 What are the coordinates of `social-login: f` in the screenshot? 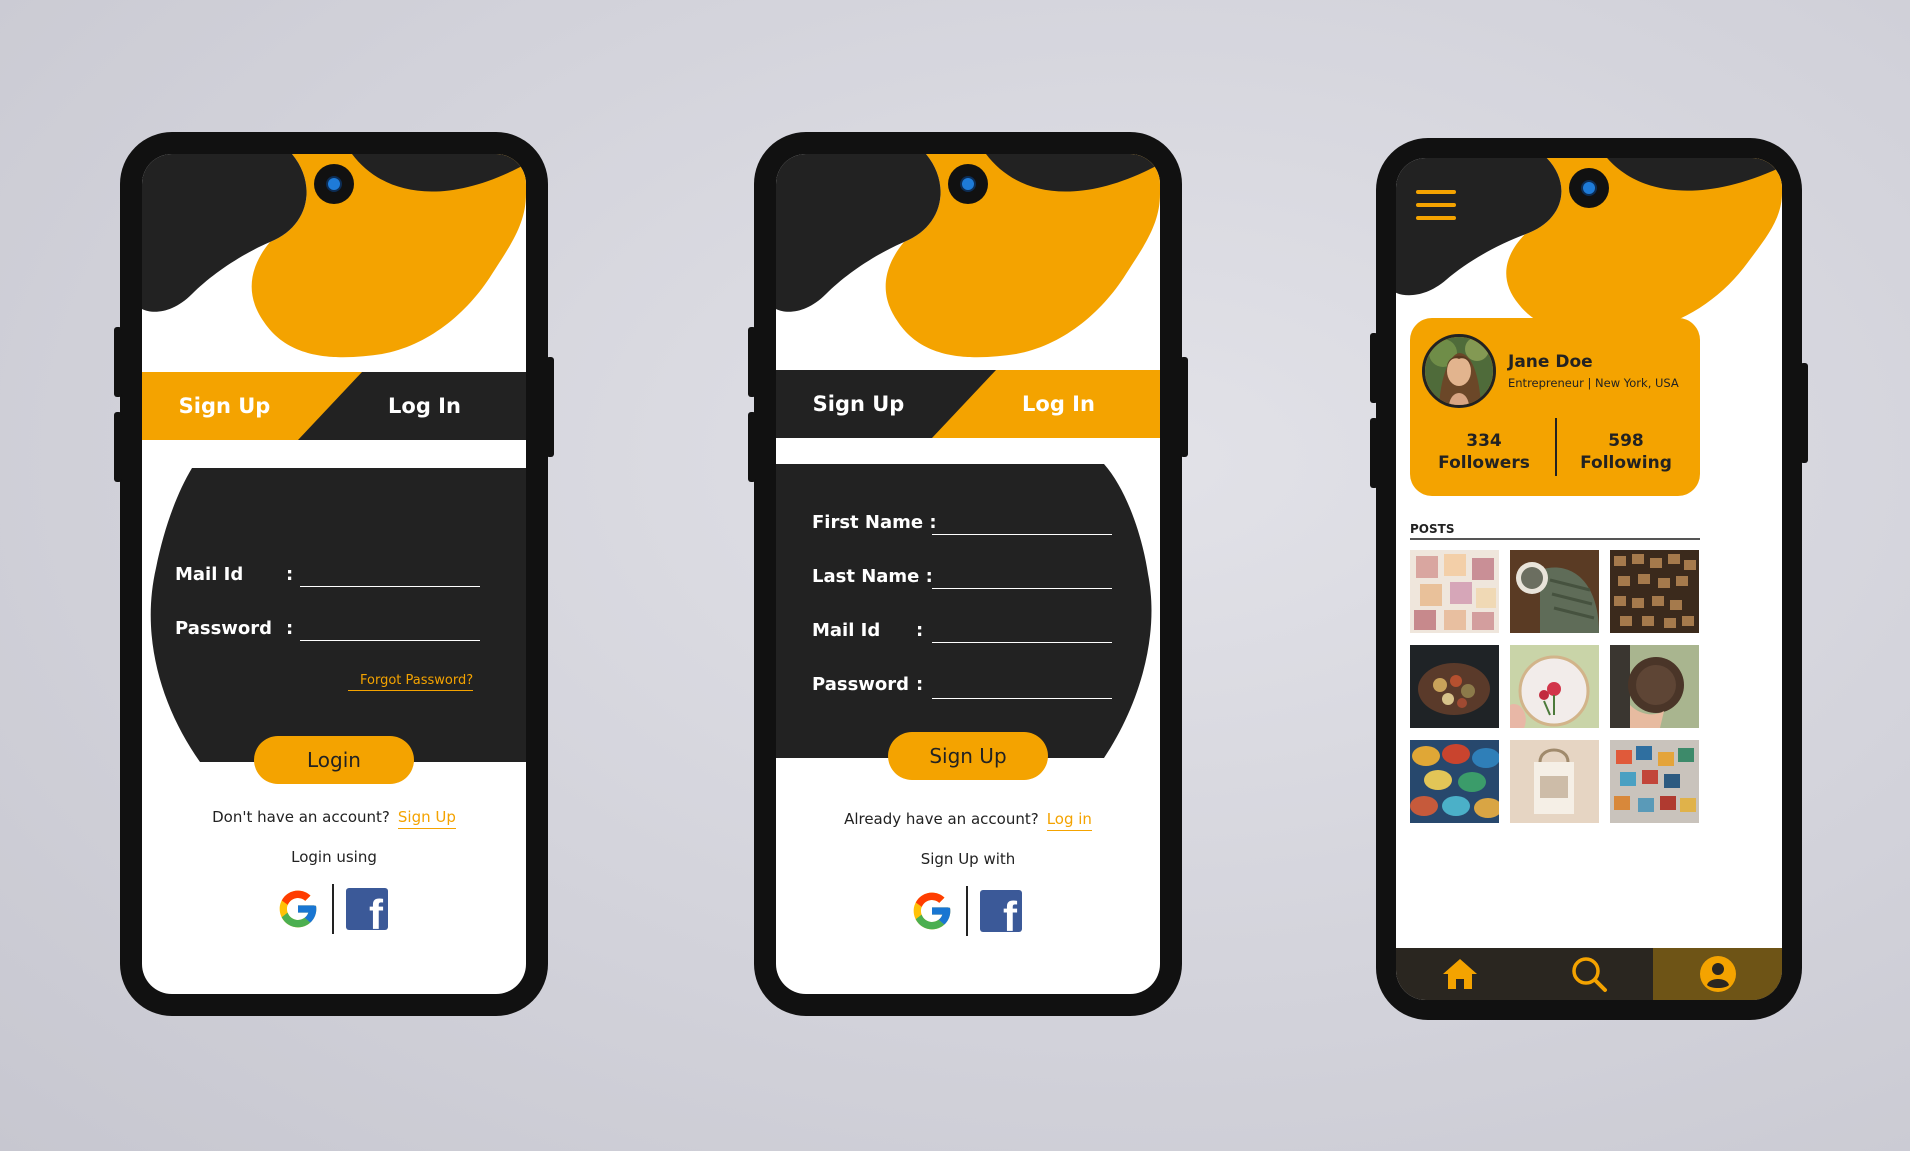 It's located at (332, 909).